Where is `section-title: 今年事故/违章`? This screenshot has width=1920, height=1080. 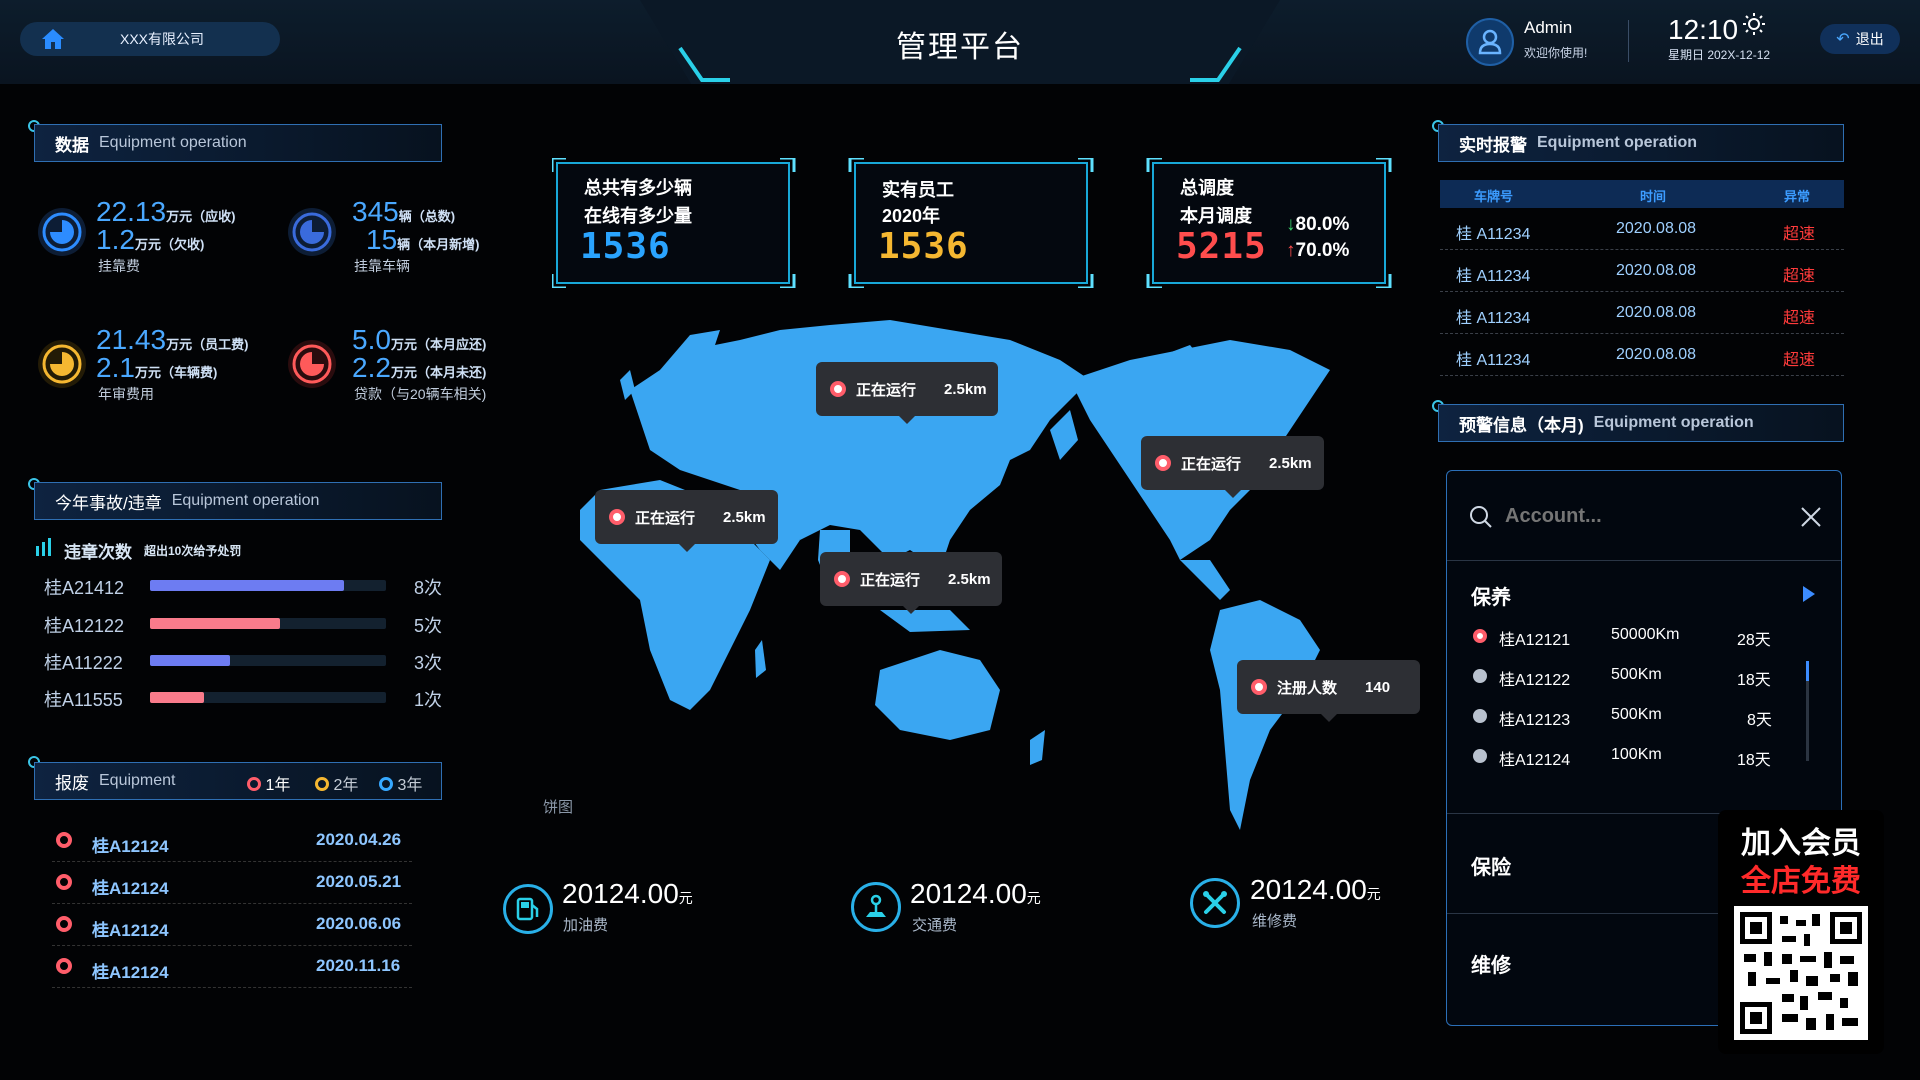 section-title: 今年事故/违章 is located at coordinates (108, 503).